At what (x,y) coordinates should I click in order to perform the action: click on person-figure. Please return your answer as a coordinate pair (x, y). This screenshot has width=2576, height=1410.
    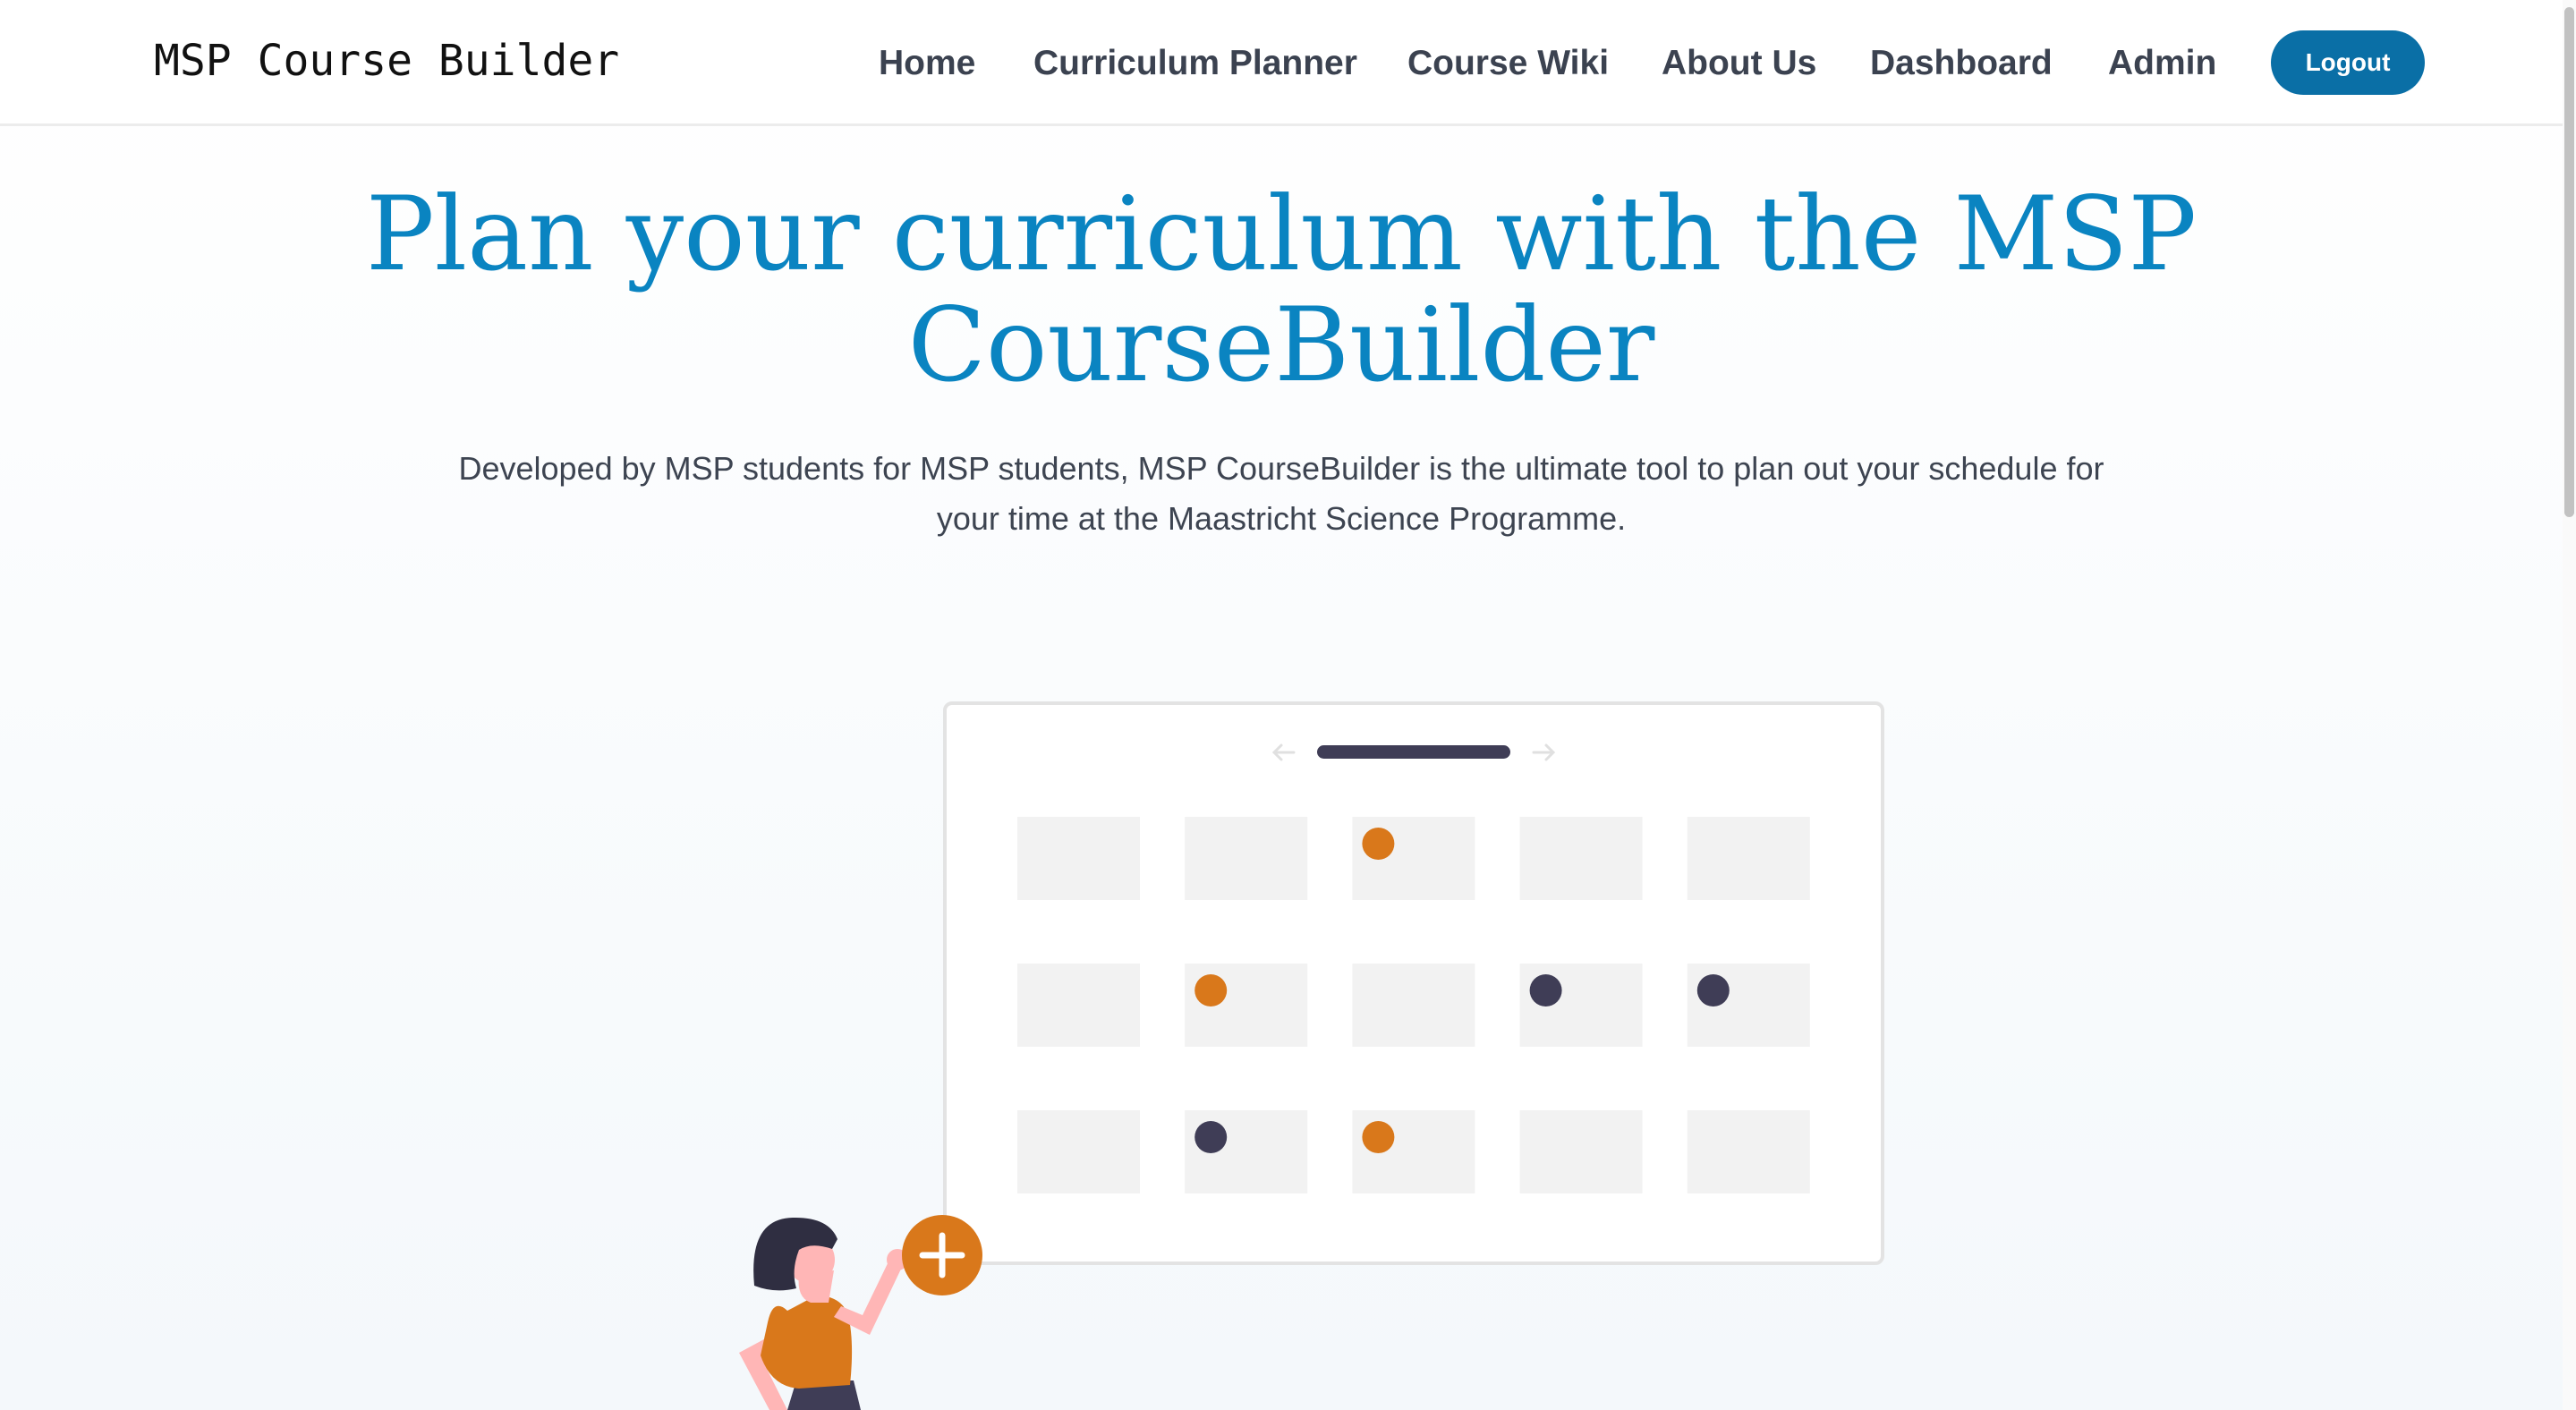
    Looking at the image, I should click on (823, 1314).